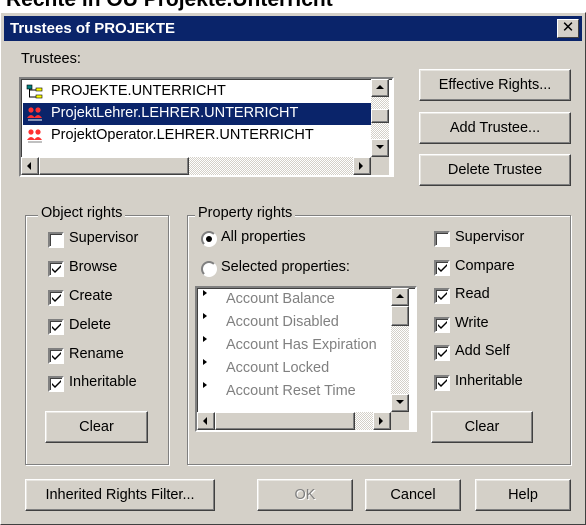 The height and width of the screenshot is (525, 586). What do you see at coordinates (93, 28) in the screenshot?
I see `dialog-title: Trustees of PROJEKTE` at bounding box center [93, 28].